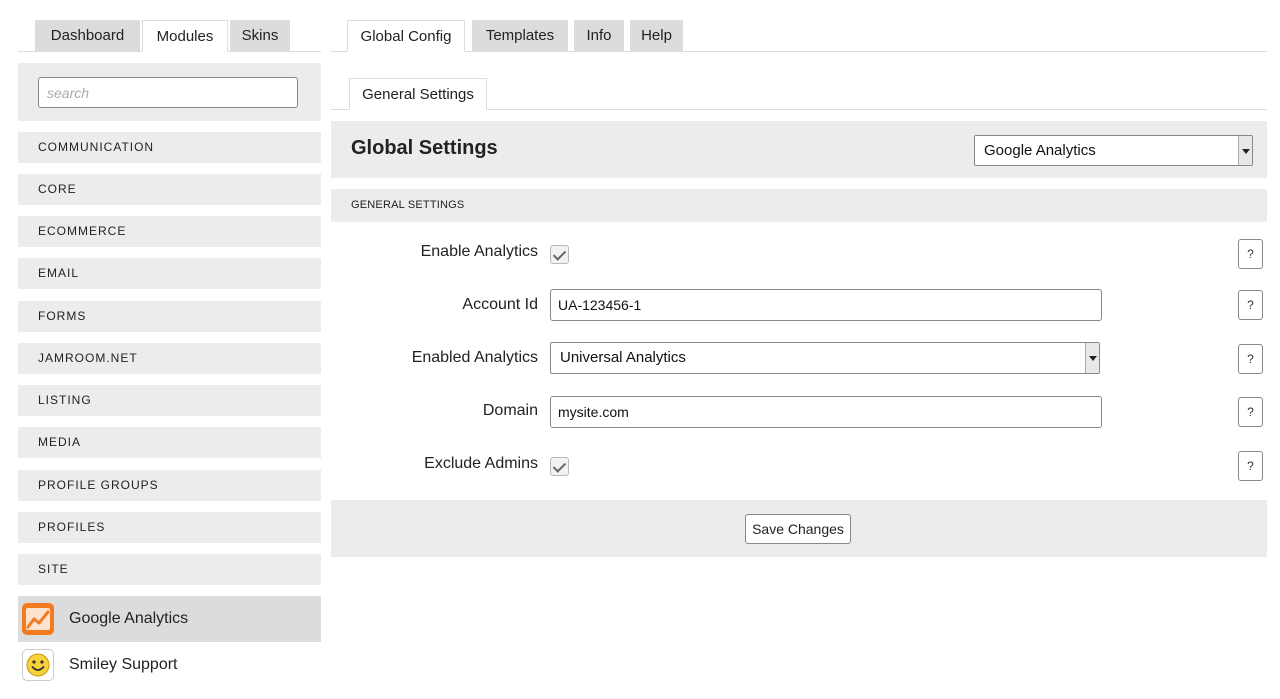 The height and width of the screenshot is (699, 1280). I want to click on exclude-admins-checkbox, so click(559, 466).